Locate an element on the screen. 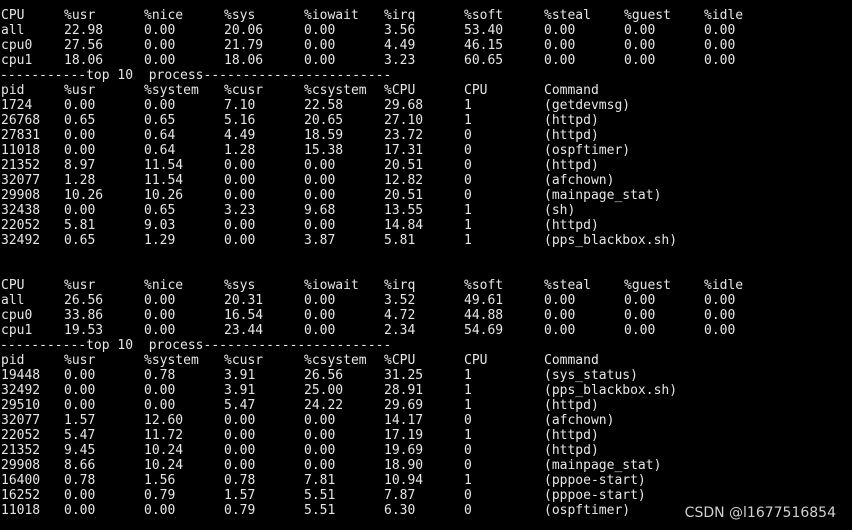 The width and height of the screenshot is (852, 530). process-row-cell: 27.10 is located at coordinates (404, 120).